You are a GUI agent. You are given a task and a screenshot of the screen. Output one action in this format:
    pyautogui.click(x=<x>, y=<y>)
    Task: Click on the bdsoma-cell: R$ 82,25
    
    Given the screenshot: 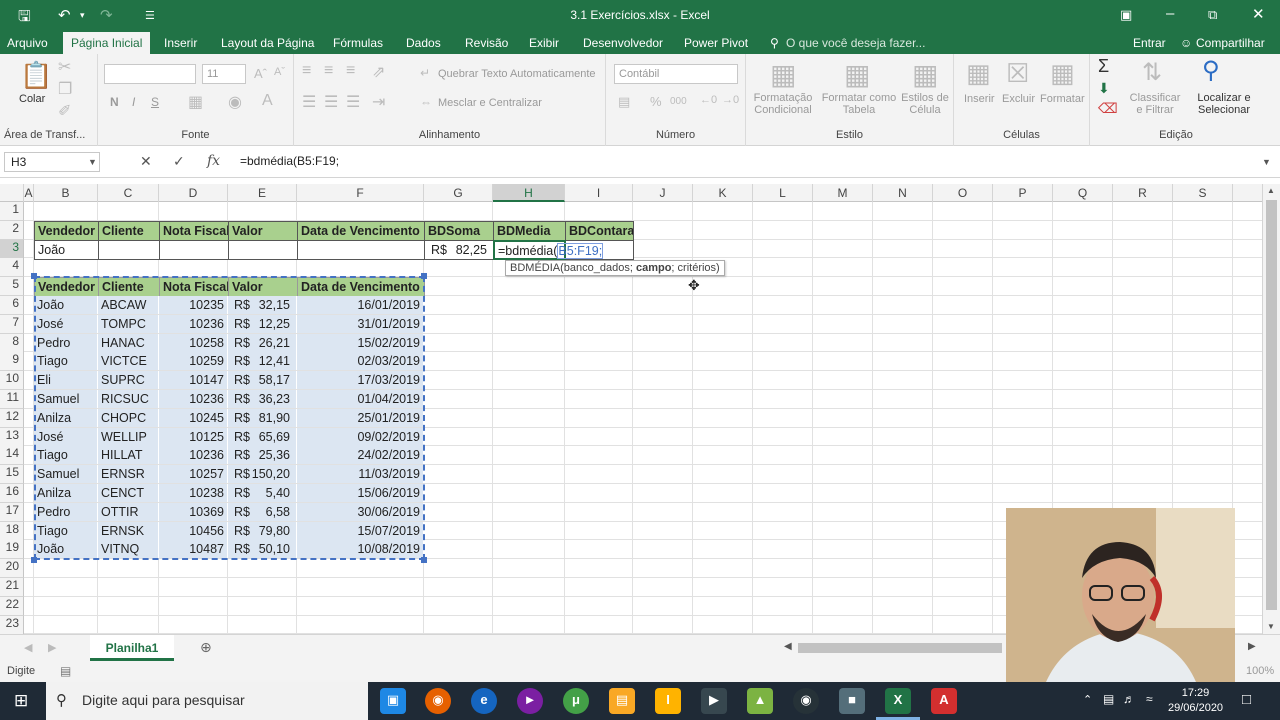 What is the action you would take?
    pyautogui.click(x=459, y=250)
    